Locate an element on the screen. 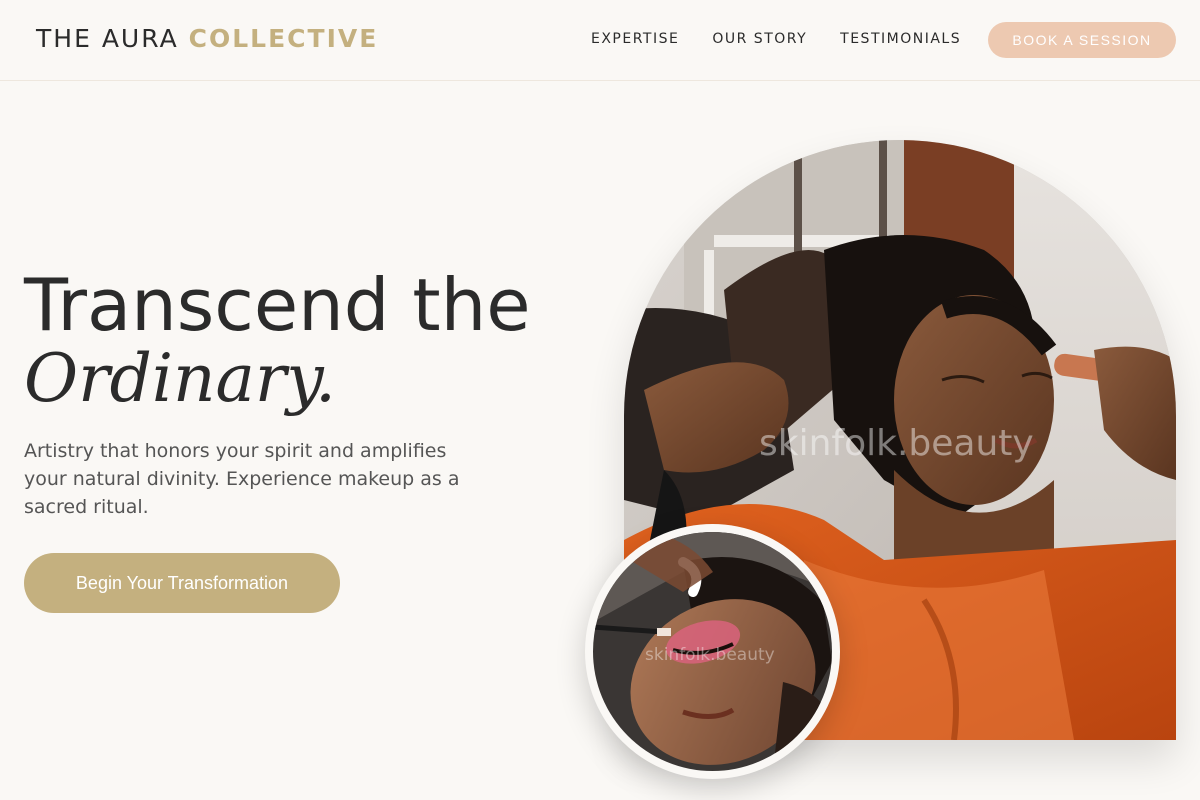 The height and width of the screenshot is (800, 1200). eye-makeup-photo-illustration: skinfolk.beauty is located at coordinates (712, 651).